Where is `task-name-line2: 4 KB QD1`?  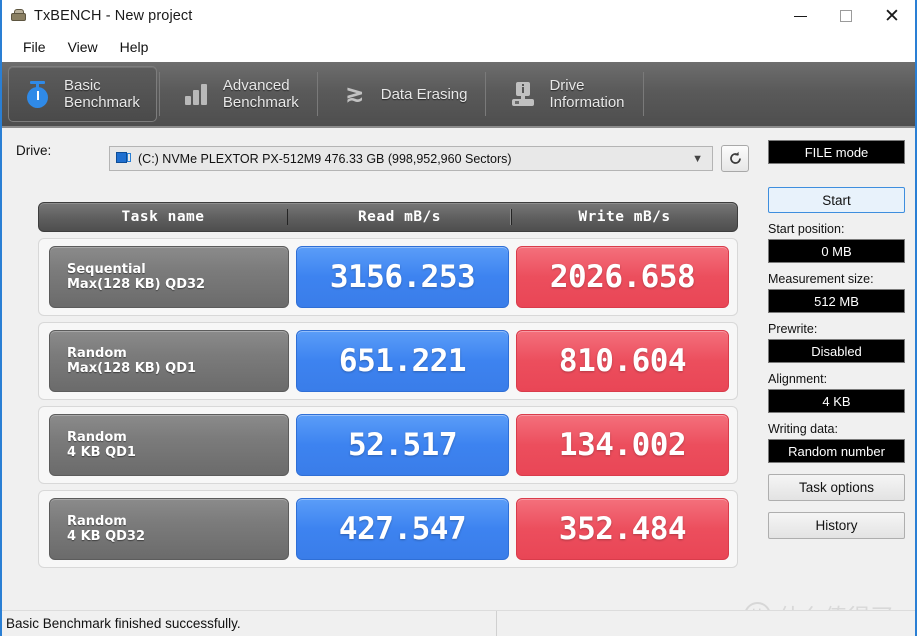 task-name-line2: 4 KB QD1 is located at coordinates (101, 452).